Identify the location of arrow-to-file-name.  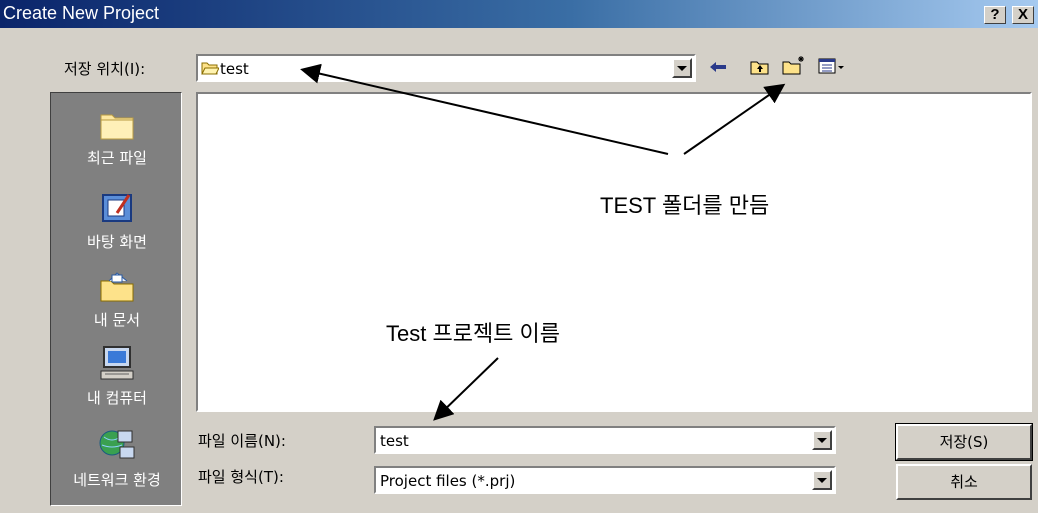
(466, 389).